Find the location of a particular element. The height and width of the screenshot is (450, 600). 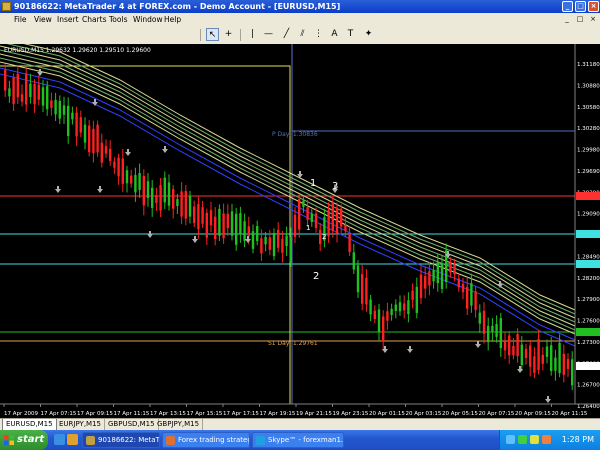

price-tick-label: 1.27300 is located at coordinates (588, 343).